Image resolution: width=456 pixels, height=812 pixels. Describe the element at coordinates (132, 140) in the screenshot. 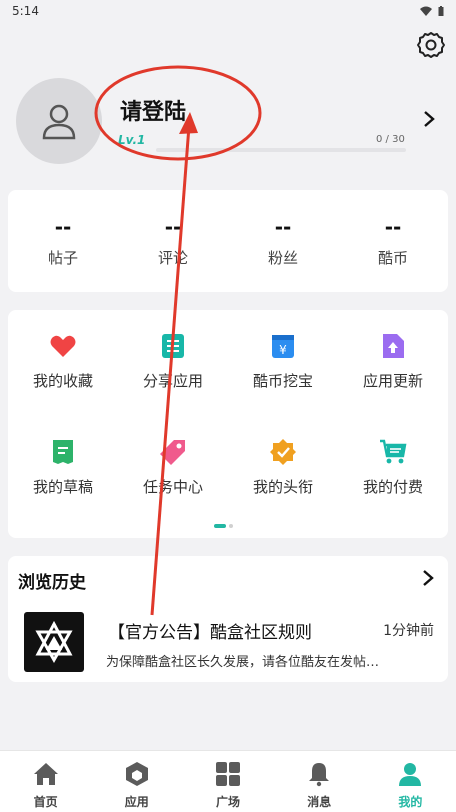

I see `level-label: Lv.1` at that location.